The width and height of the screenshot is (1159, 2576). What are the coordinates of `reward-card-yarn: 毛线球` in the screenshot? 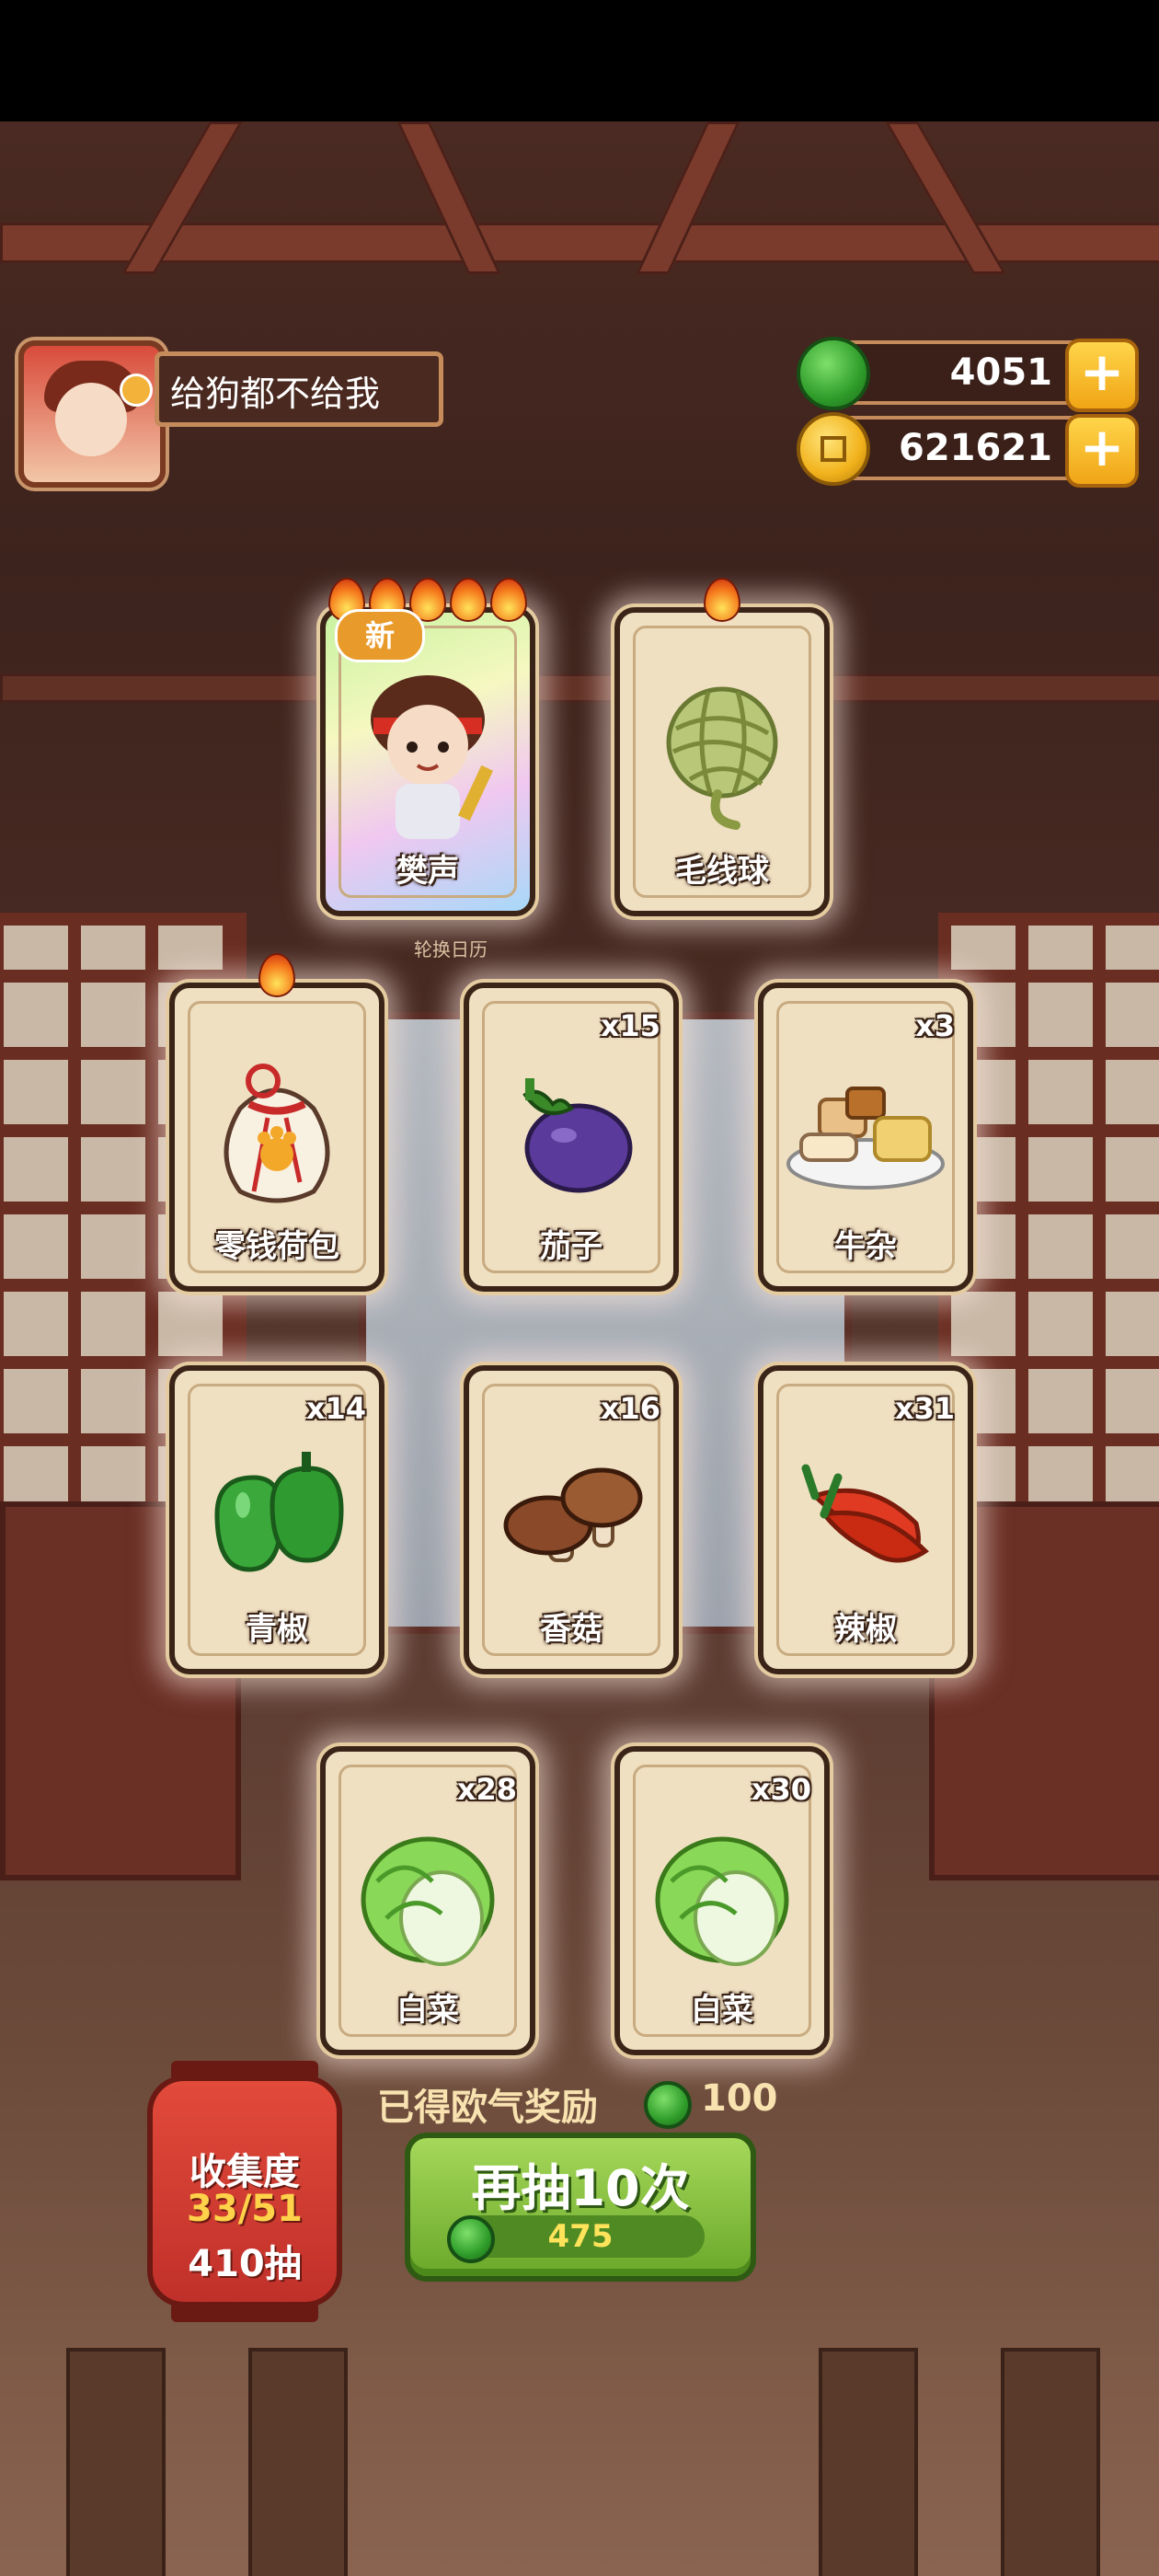 It's located at (722, 747).